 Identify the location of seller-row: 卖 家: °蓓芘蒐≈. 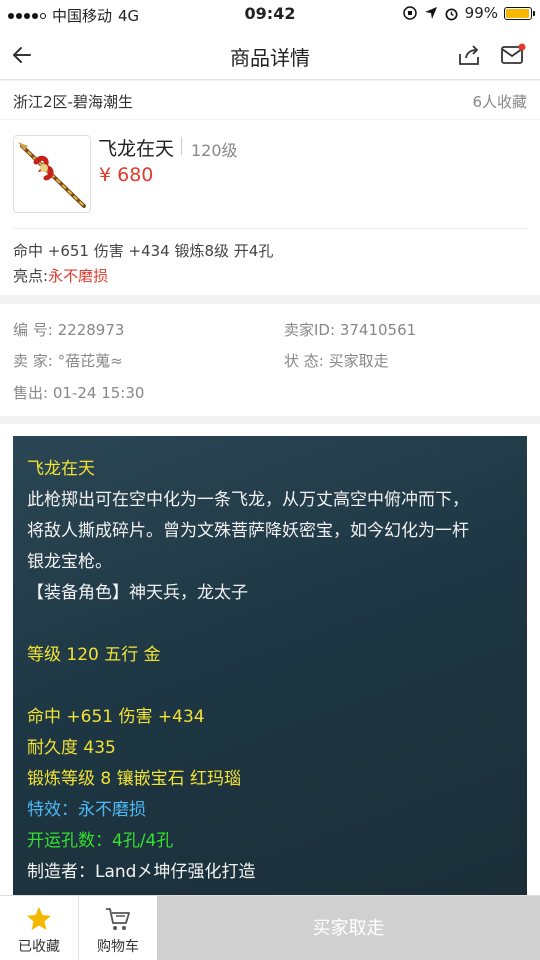
(68, 360).